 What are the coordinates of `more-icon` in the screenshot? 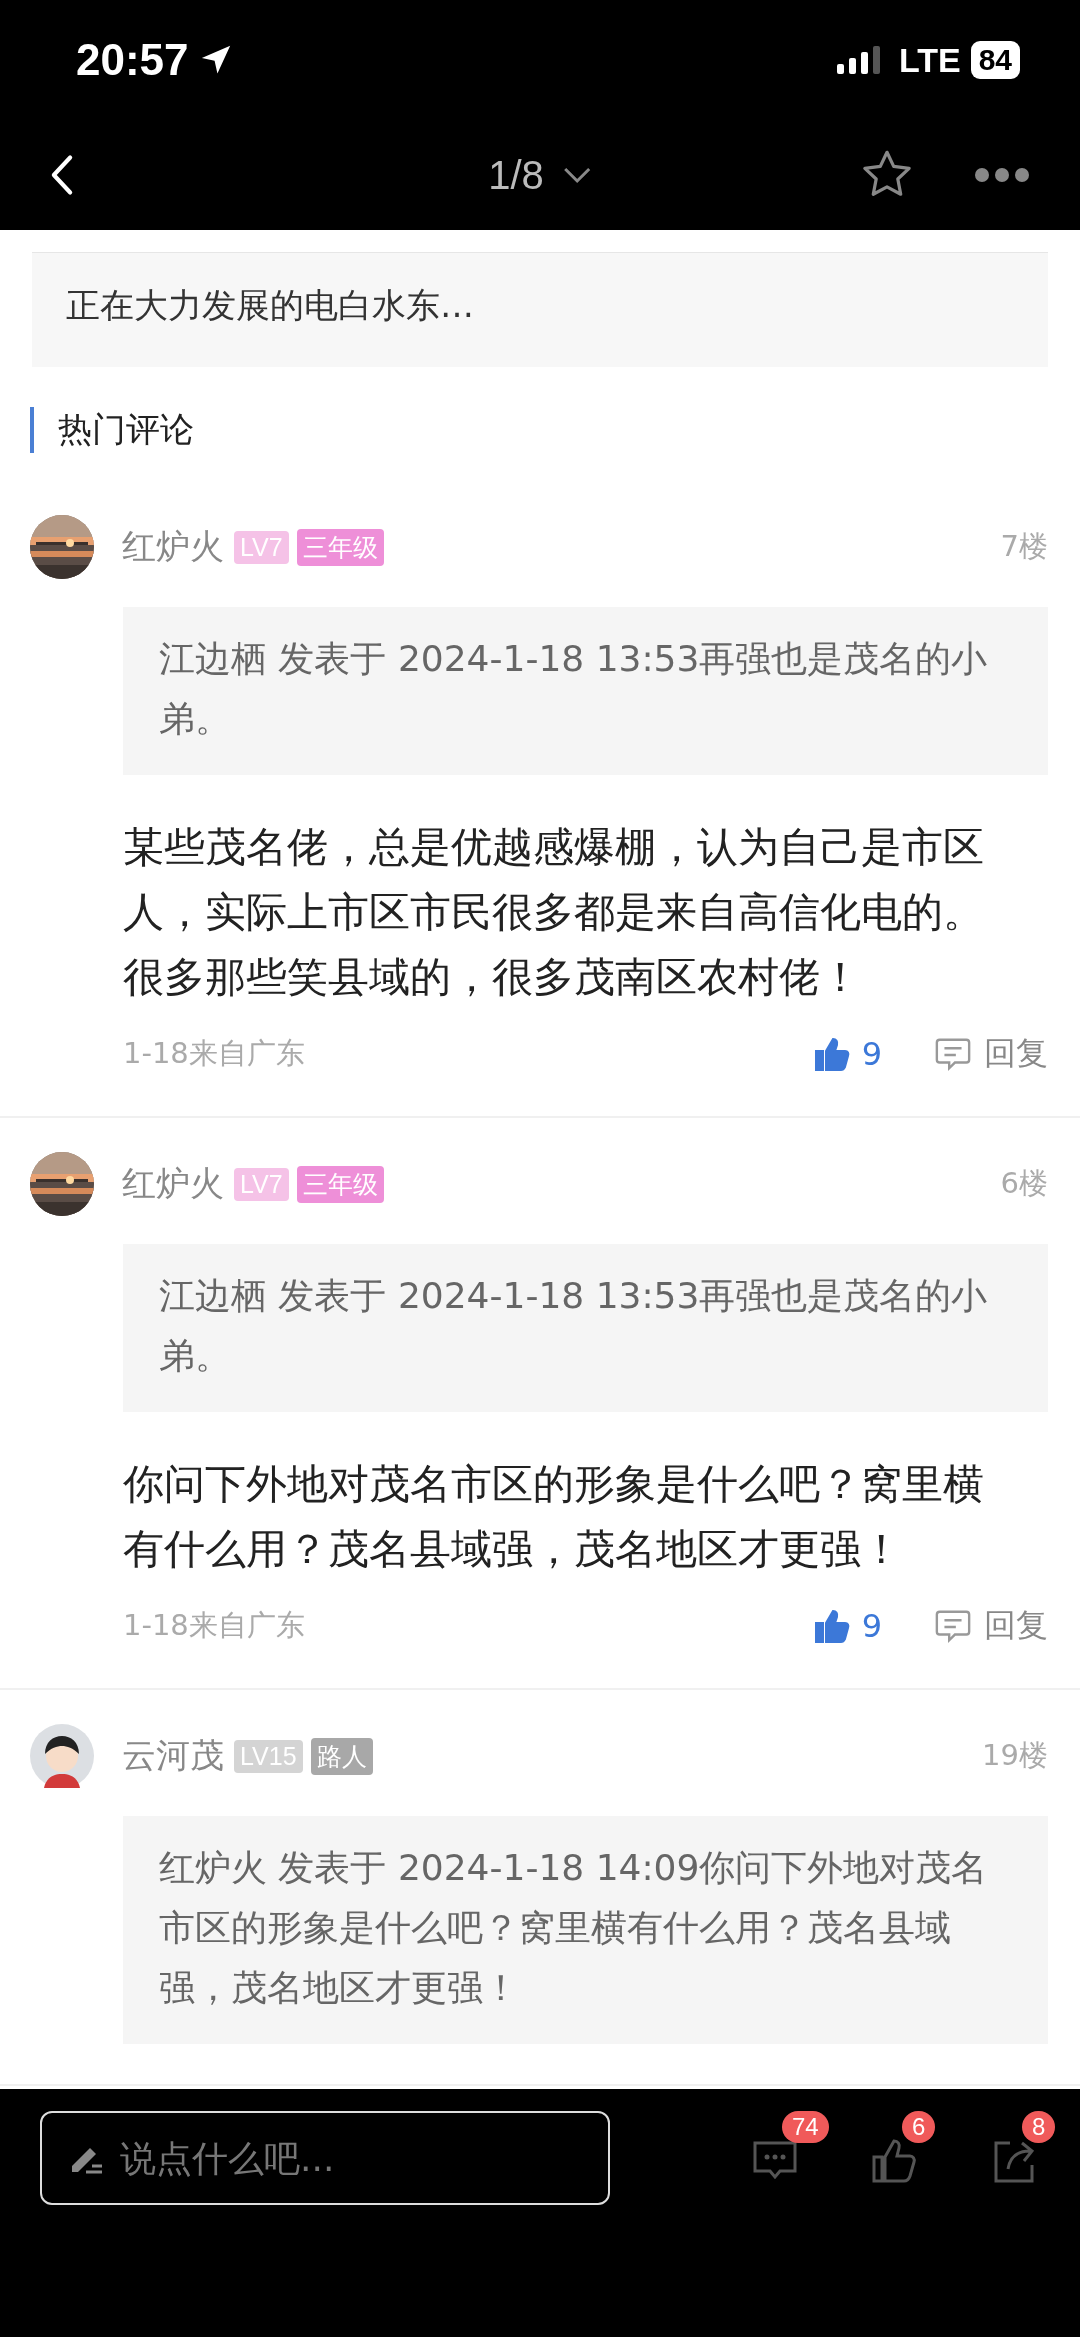 It's located at (1002, 175).